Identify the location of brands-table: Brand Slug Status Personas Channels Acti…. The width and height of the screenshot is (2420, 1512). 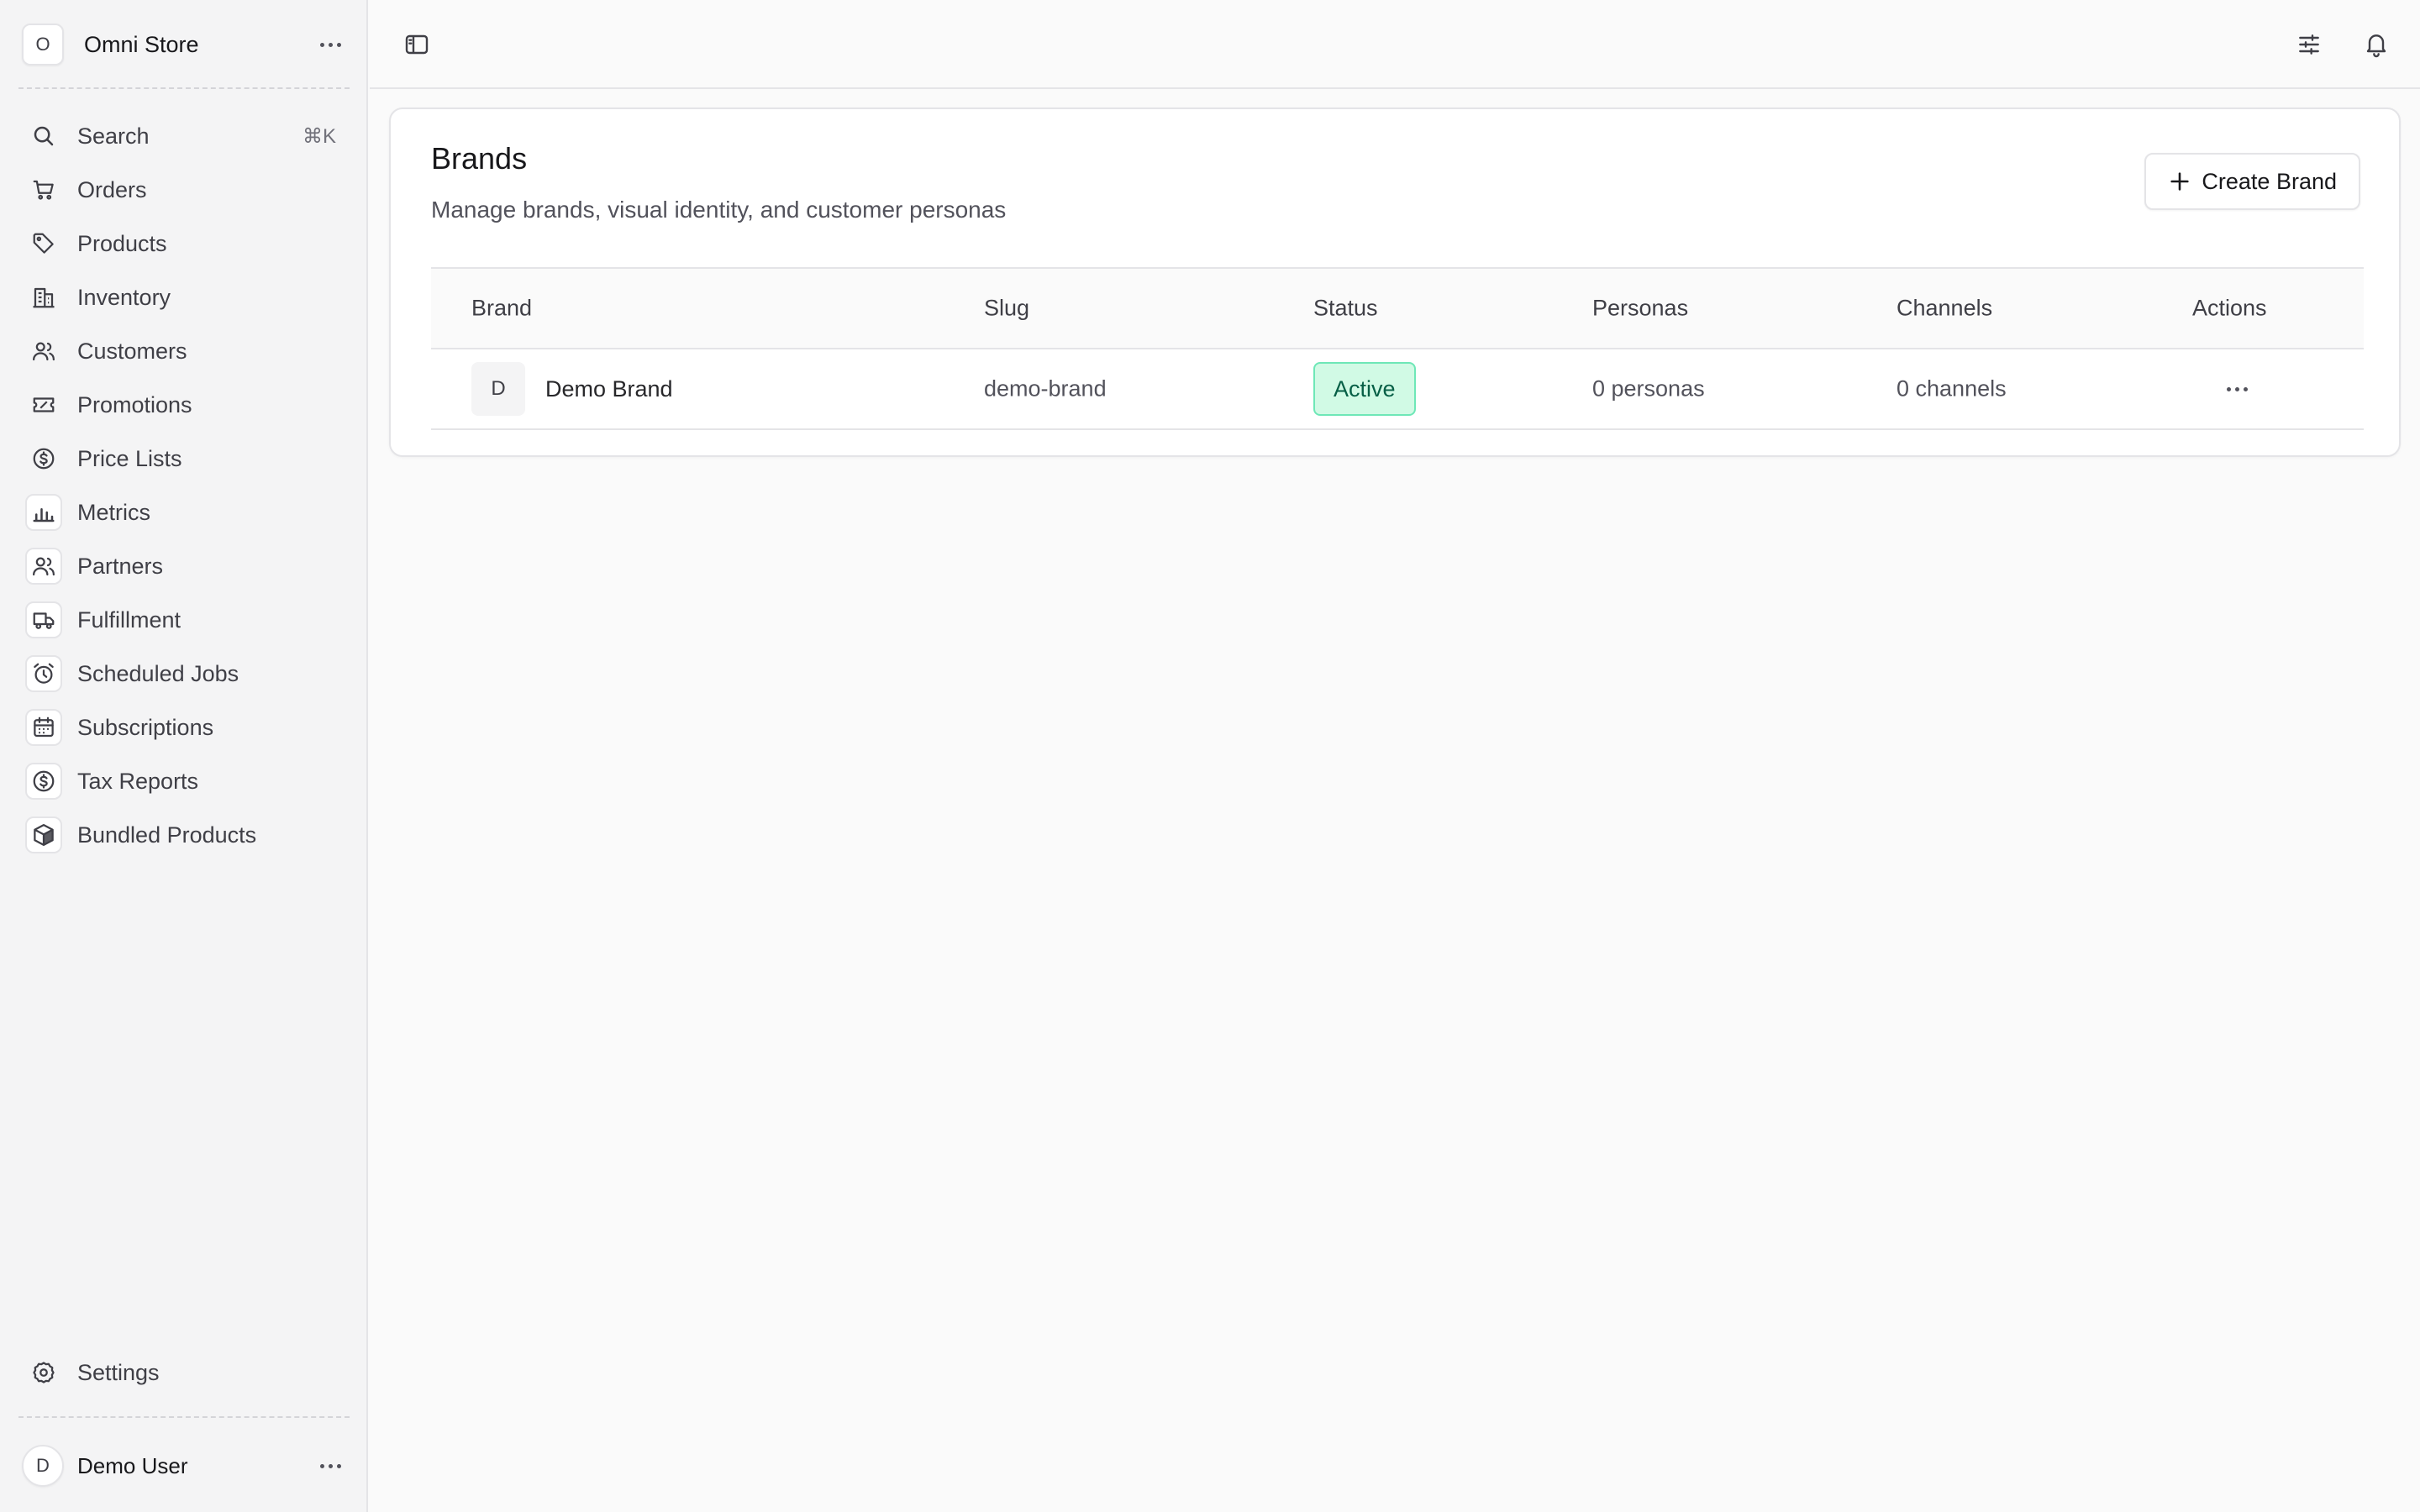
(1397, 348).